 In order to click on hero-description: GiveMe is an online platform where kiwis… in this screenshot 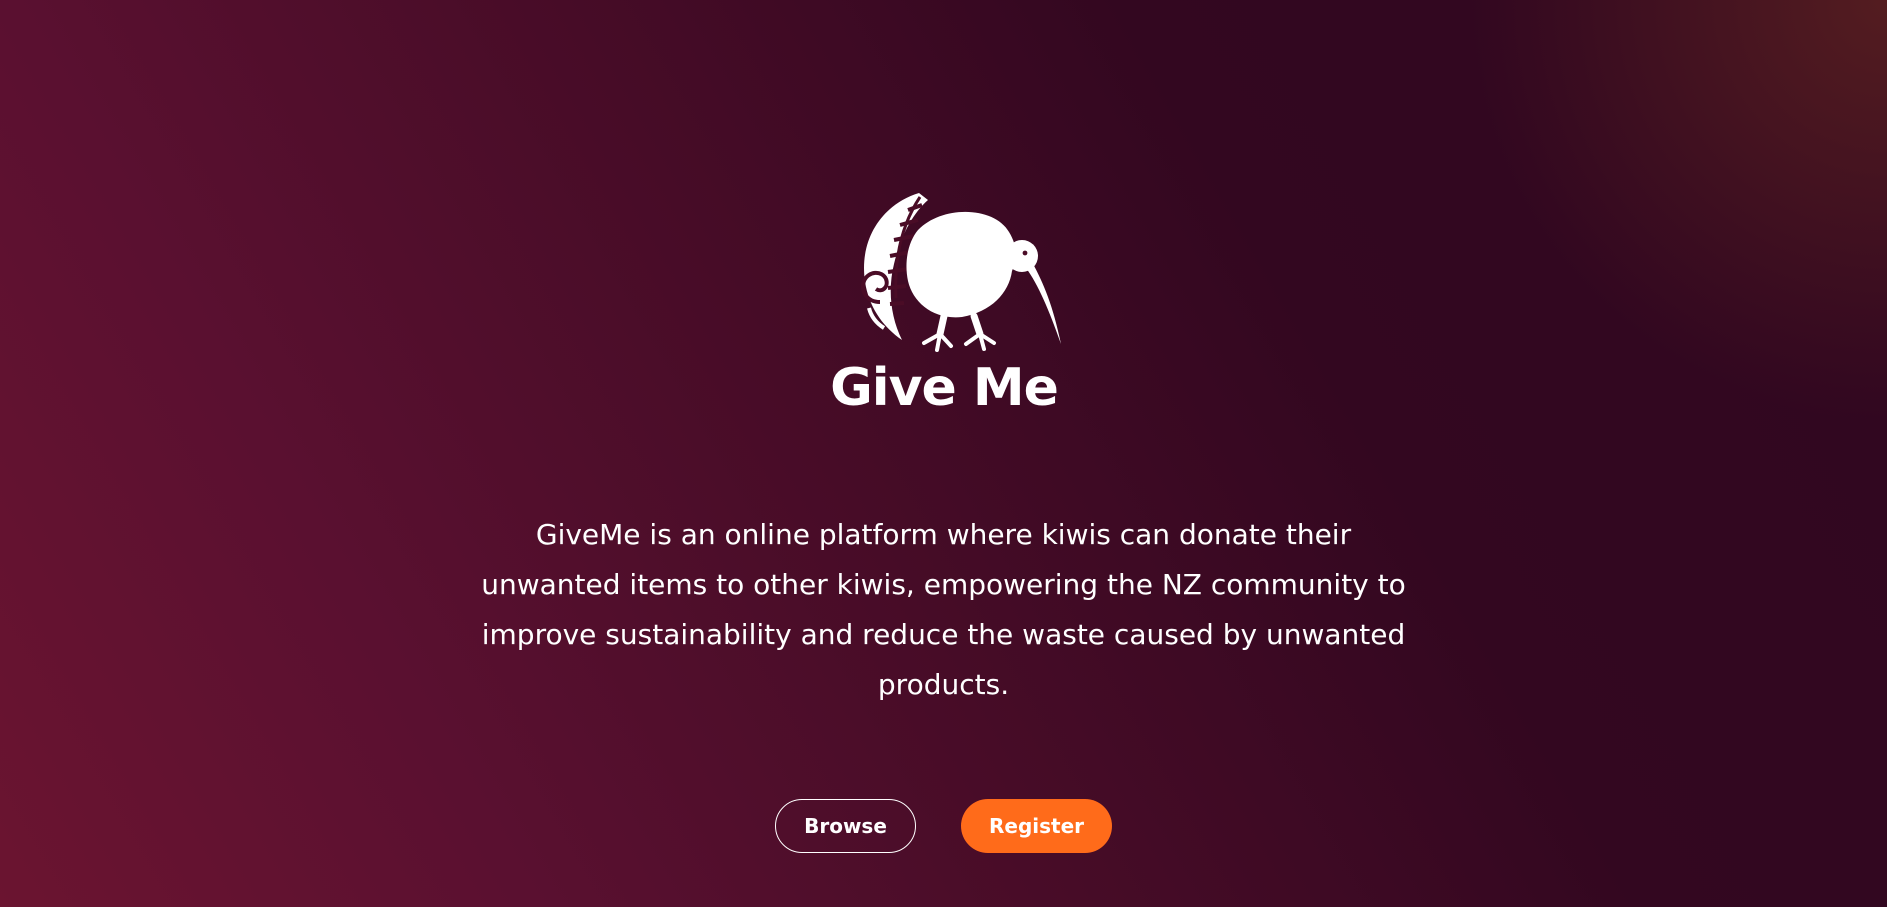, I will do `click(943, 609)`.